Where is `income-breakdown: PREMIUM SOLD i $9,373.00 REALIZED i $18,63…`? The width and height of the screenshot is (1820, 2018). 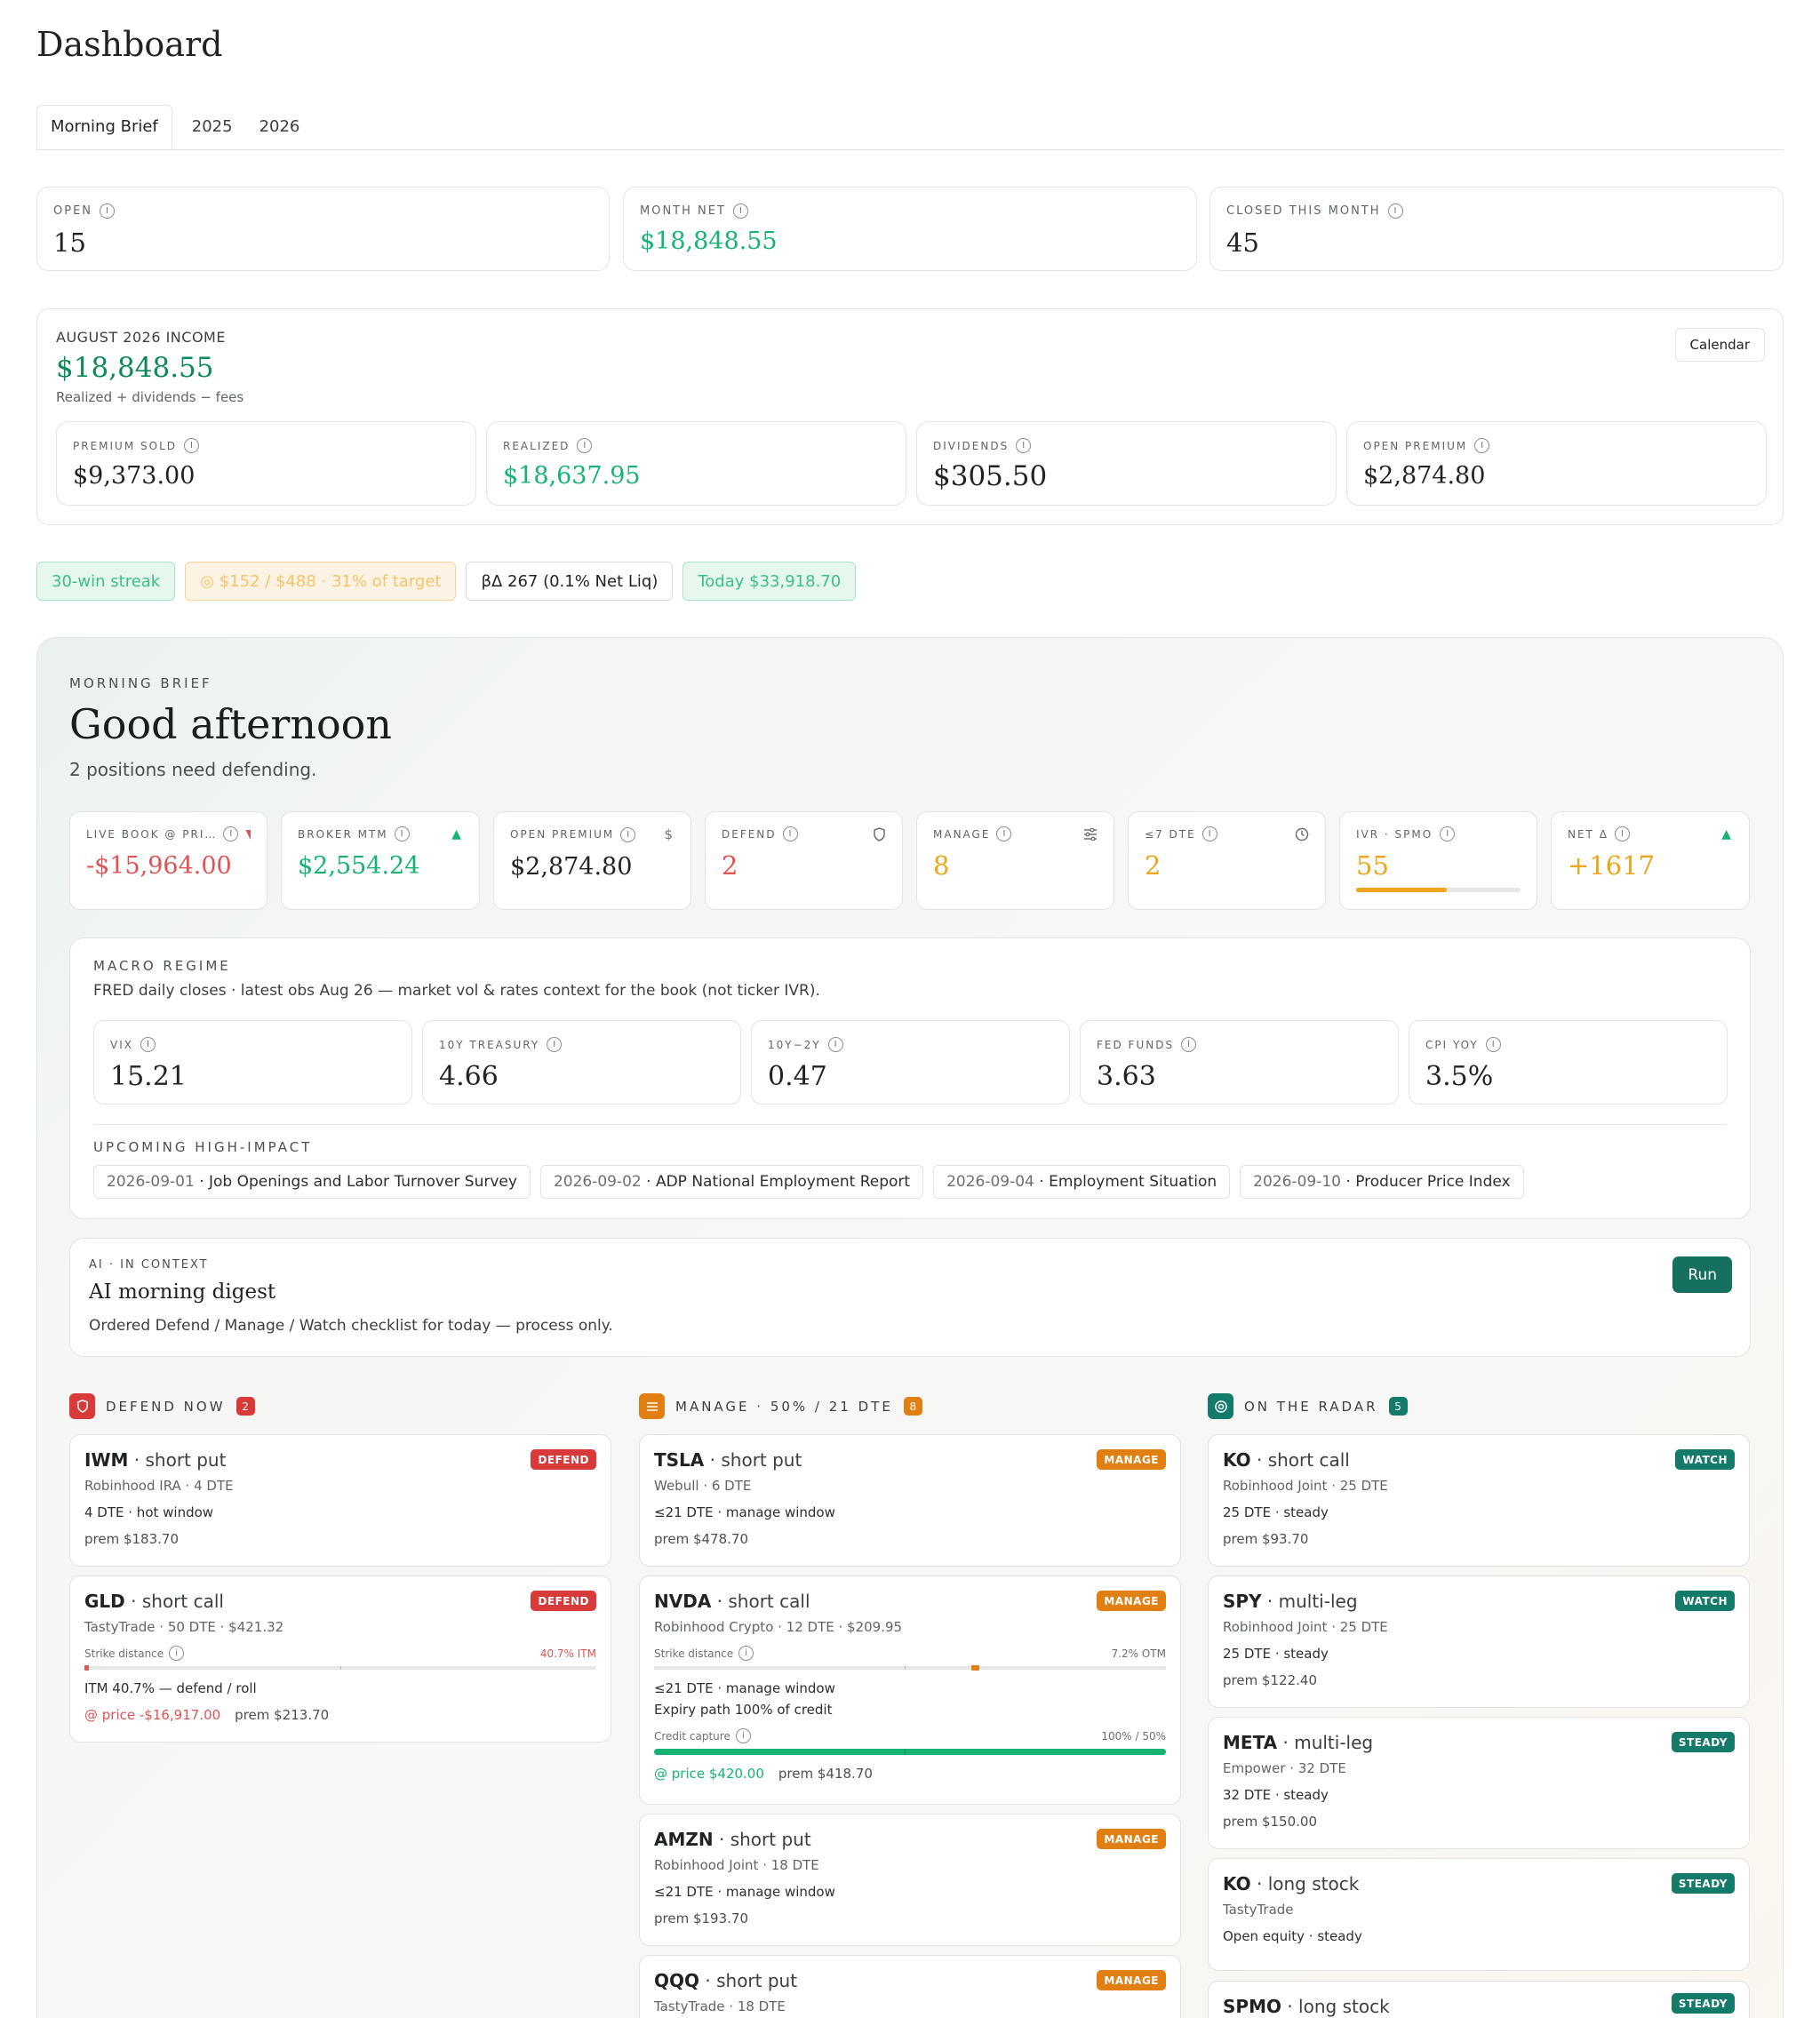 income-breakdown: PREMIUM SOLD i $9,373.00 REALIZED i $18,63… is located at coordinates (911, 463).